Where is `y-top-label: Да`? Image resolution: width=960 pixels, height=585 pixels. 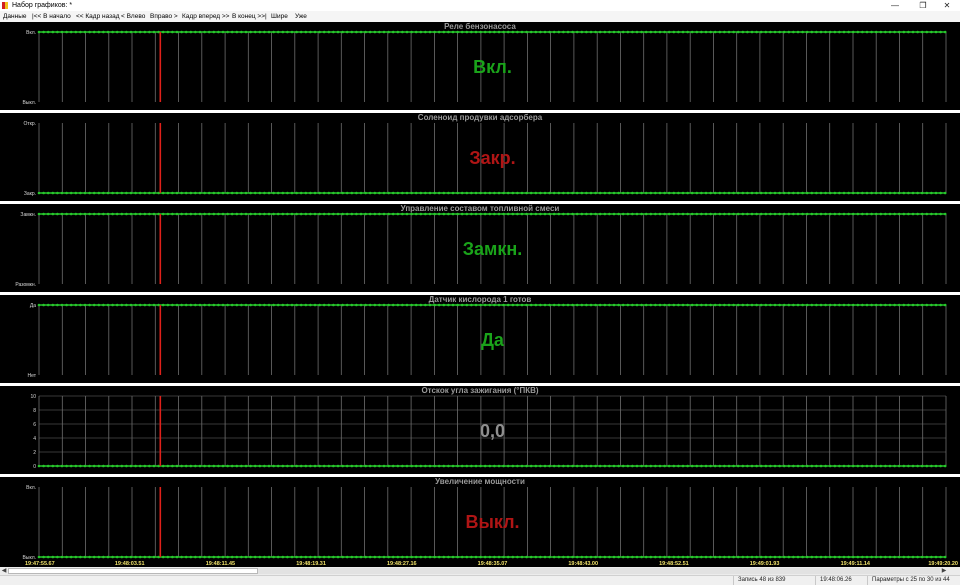 y-top-label: Да is located at coordinates (33, 306).